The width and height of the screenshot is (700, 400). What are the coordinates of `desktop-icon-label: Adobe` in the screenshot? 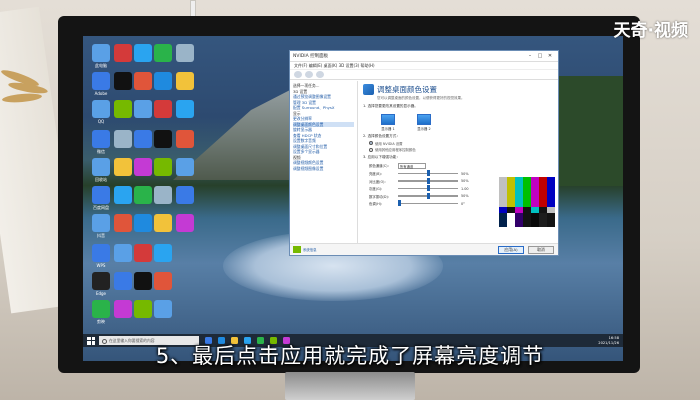 It's located at (101, 93).